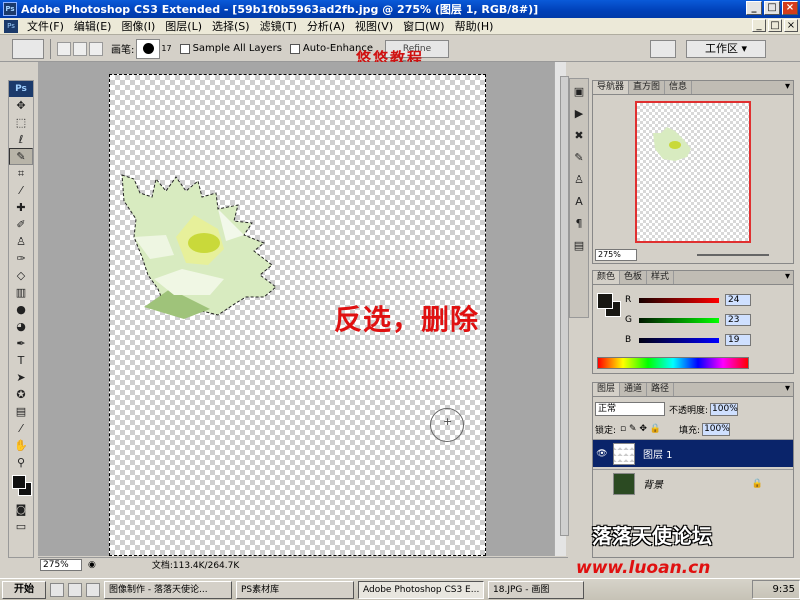  What do you see at coordinates (647, 87) in the screenshot?
I see `tab-histogram: 直方图` at bounding box center [647, 87].